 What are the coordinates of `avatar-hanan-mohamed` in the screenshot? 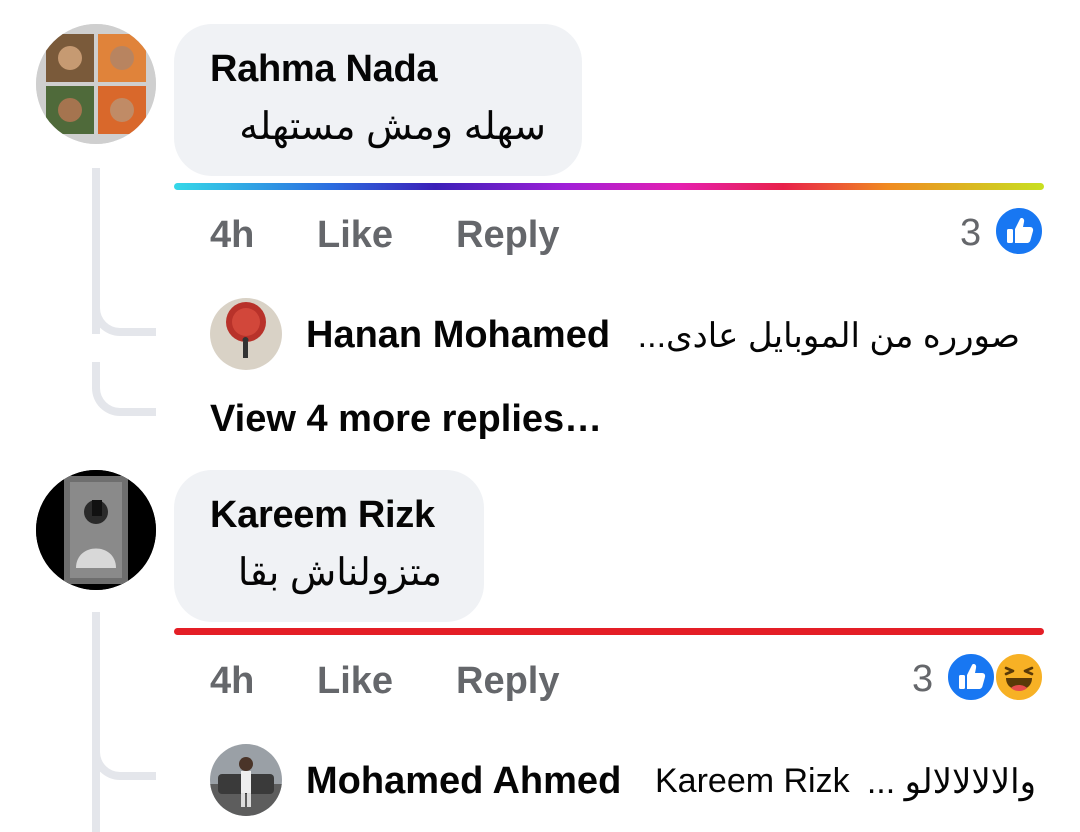 It's located at (246, 334).